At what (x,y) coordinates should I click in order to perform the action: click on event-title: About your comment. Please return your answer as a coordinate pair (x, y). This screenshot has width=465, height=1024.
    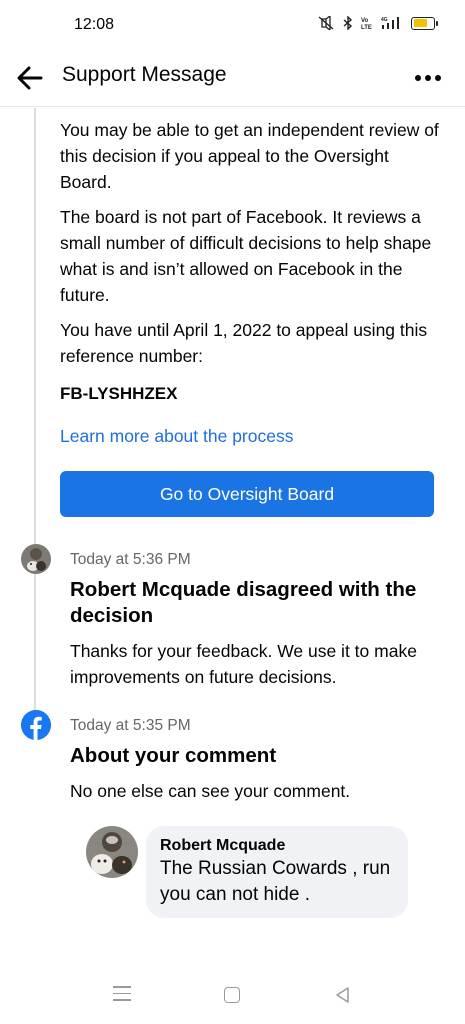
    Looking at the image, I should click on (173, 755).